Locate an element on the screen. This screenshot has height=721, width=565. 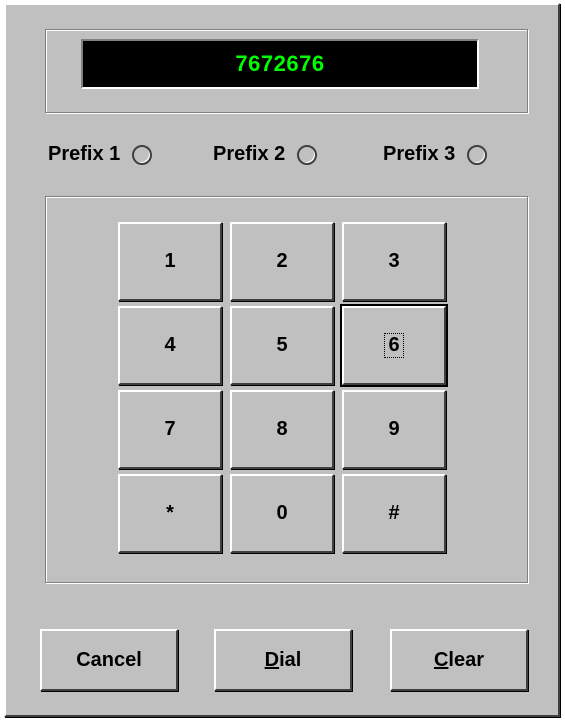
key-2-button: 2 is located at coordinates (282, 261).